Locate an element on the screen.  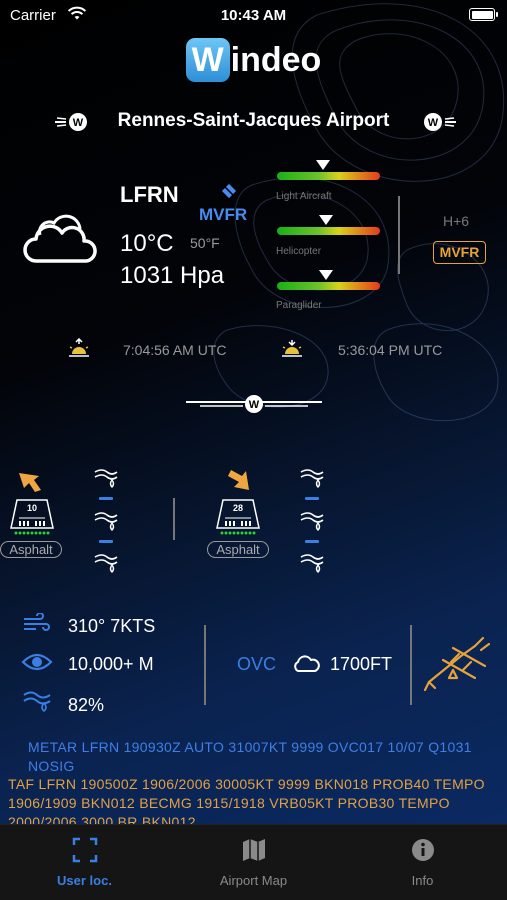
suitability-label: Light Aircraft is located at coordinates (304, 196).